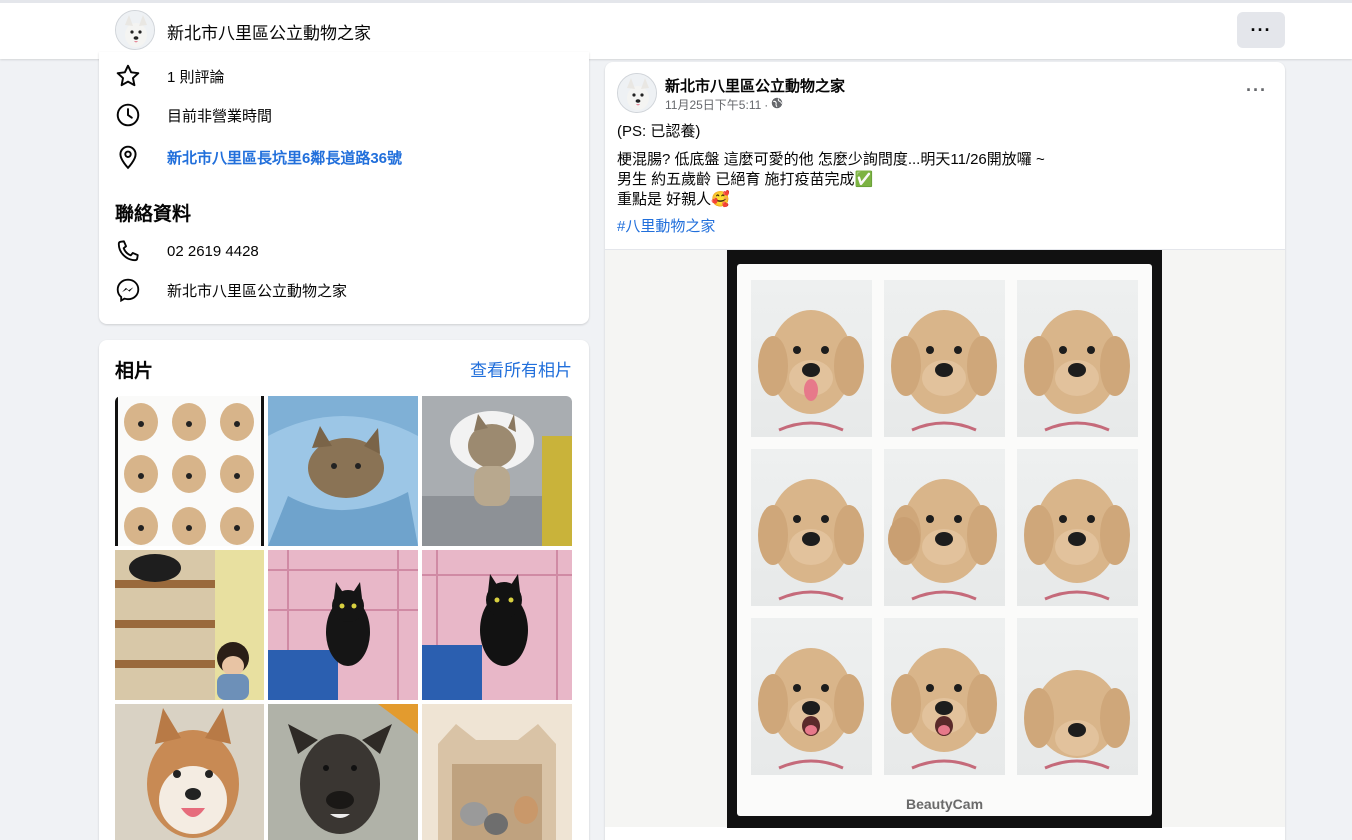  What do you see at coordinates (713, 104) in the screenshot?
I see `post-timestamp: 11月25日下午5:11` at bounding box center [713, 104].